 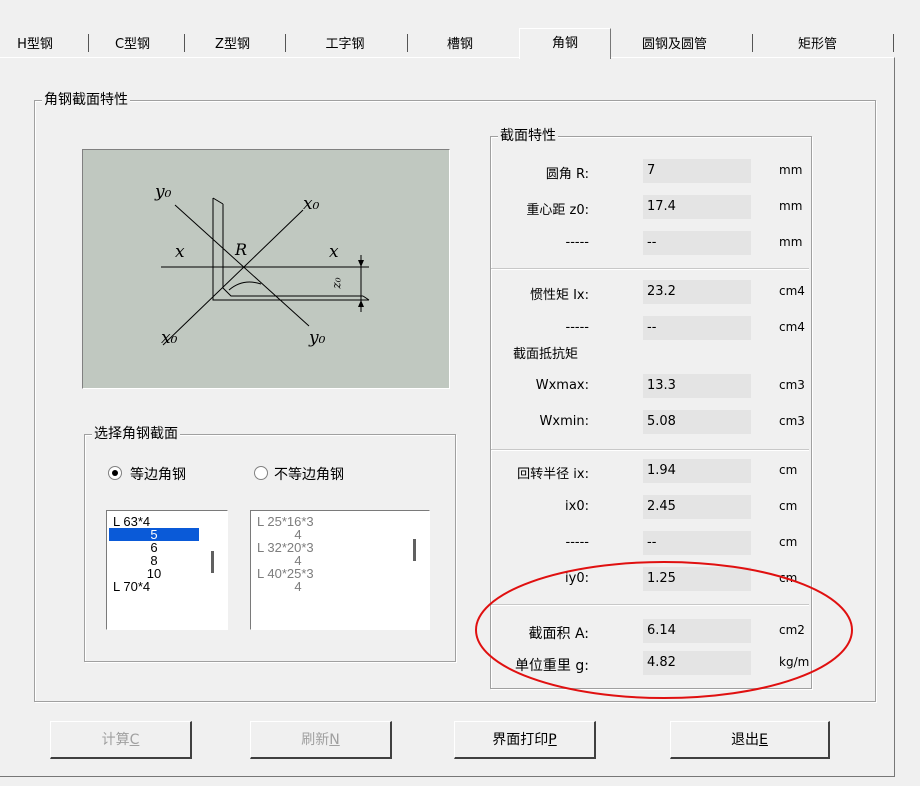 I want to click on list-item: L 40*25*3, so click(x=340, y=573).